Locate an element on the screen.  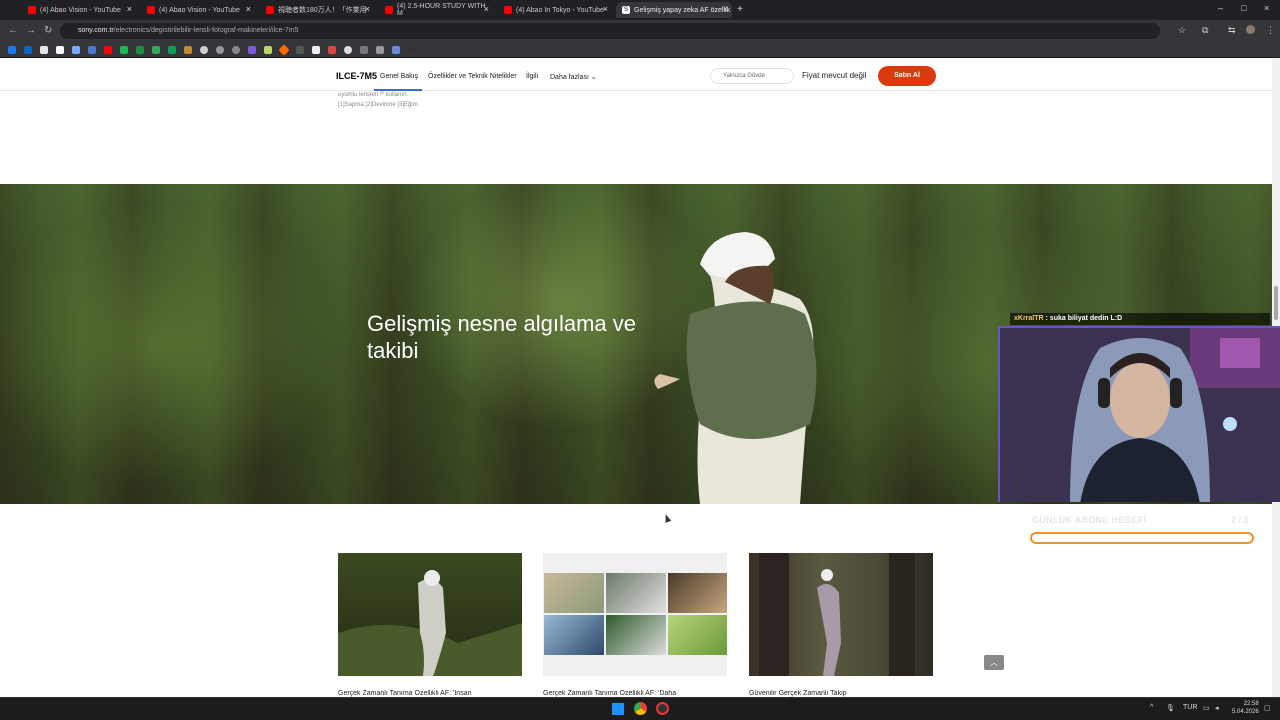
nav-overview: Genel Bakış is located at coordinates (399, 76).